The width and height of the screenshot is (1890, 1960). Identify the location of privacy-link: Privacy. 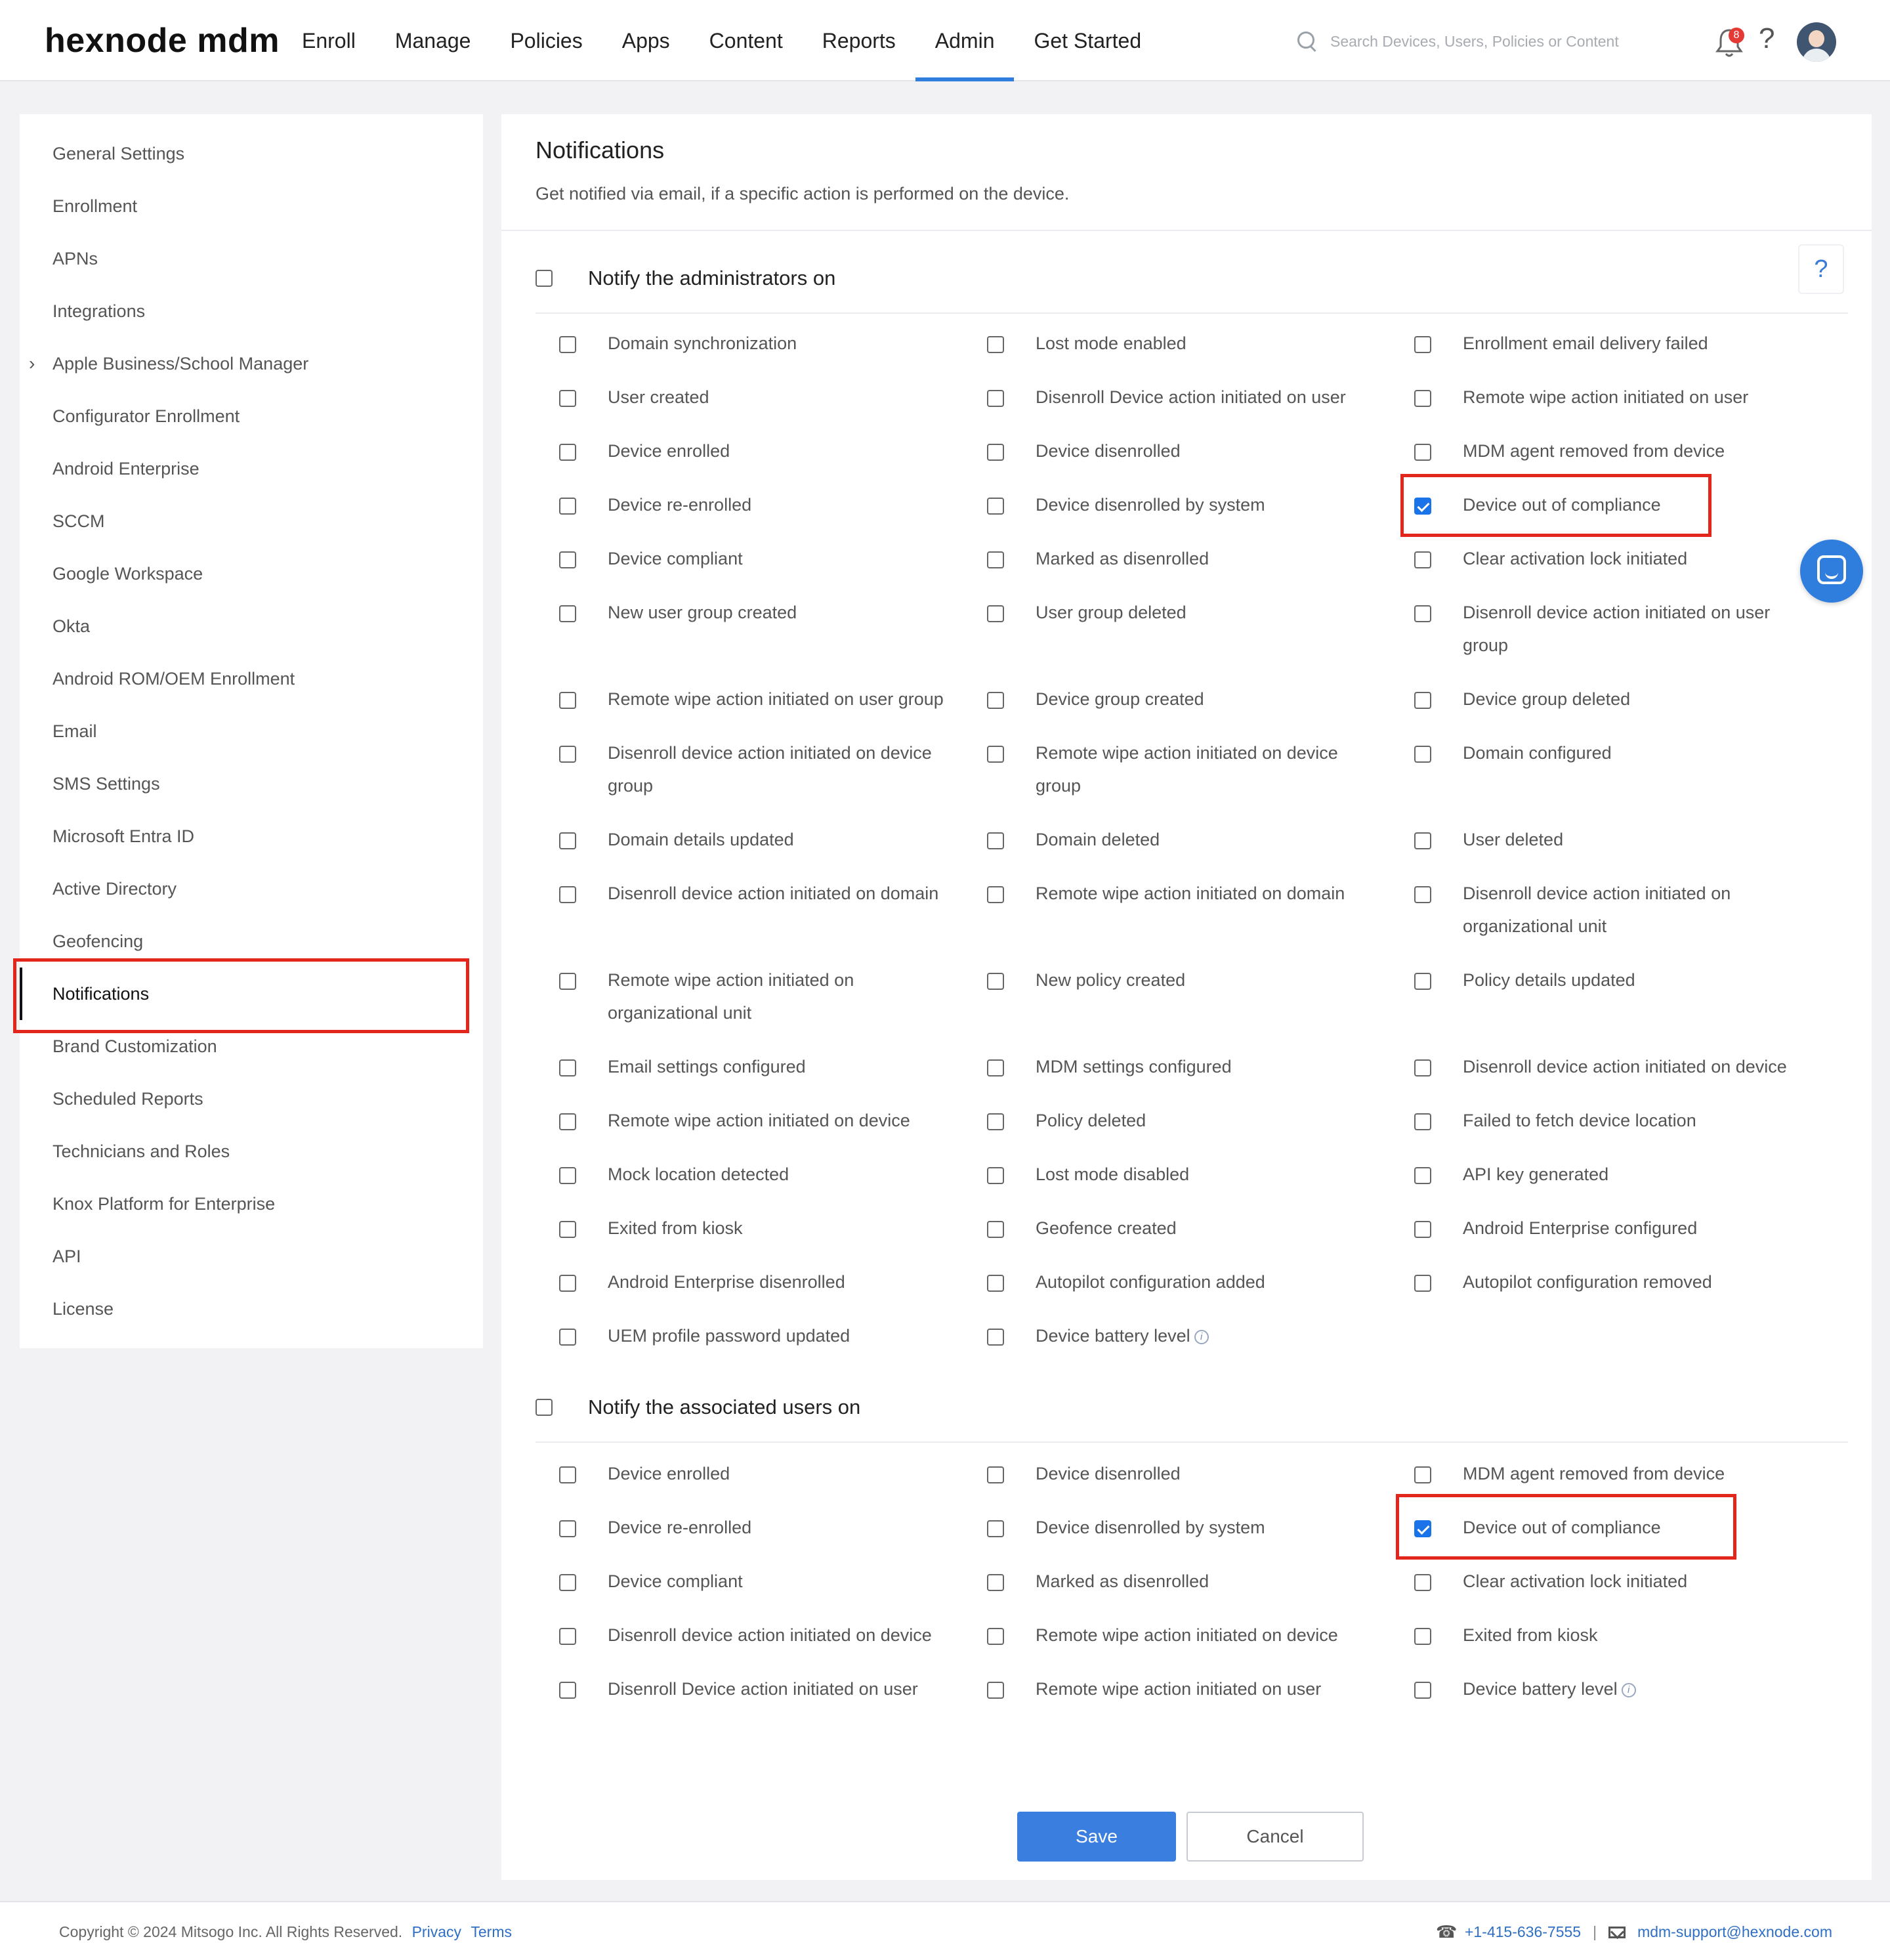
(436, 1931).